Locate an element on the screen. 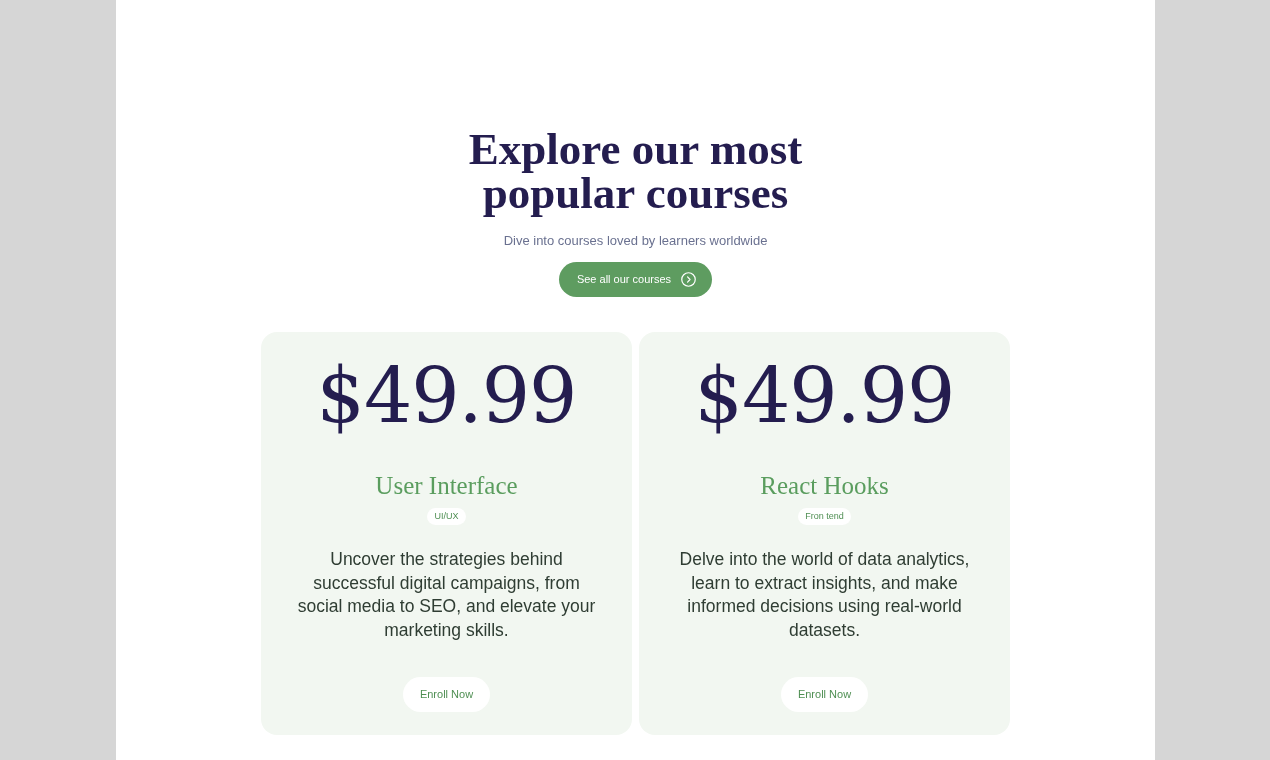  course-tag: Fron tend is located at coordinates (824, 516).